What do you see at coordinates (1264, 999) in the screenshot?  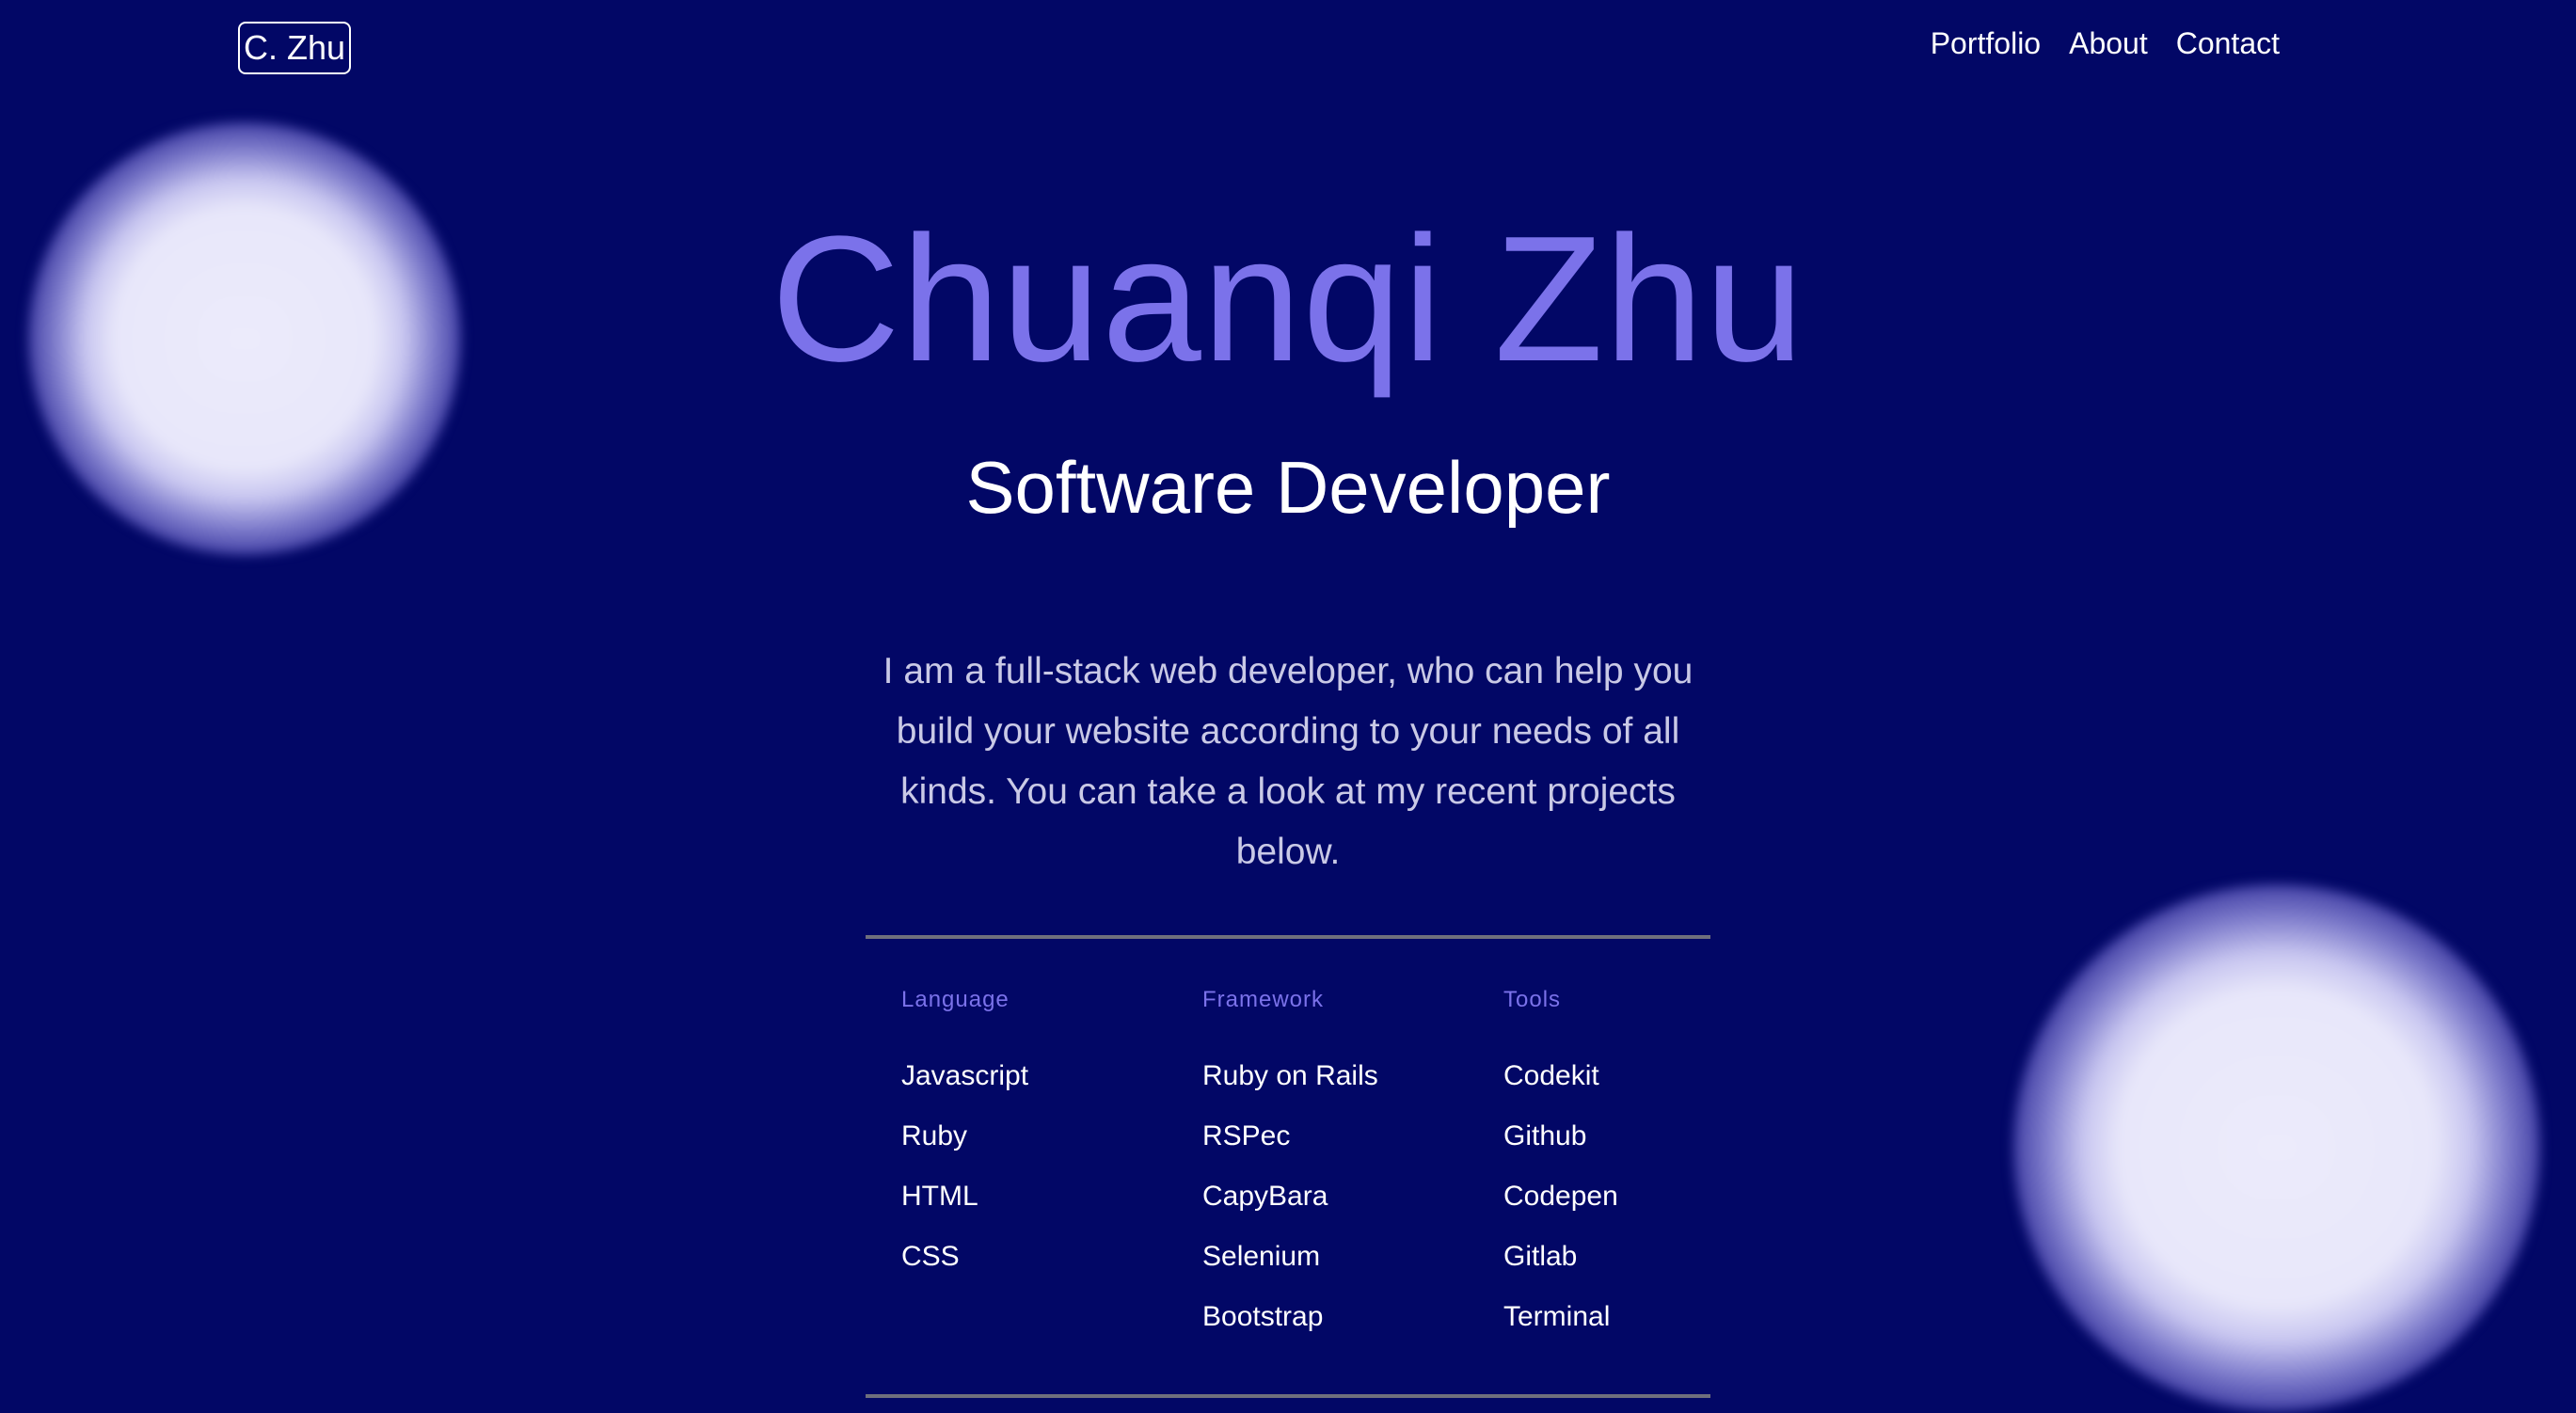 I see `column-heading: Framework` at bounding box center [1264, 999].